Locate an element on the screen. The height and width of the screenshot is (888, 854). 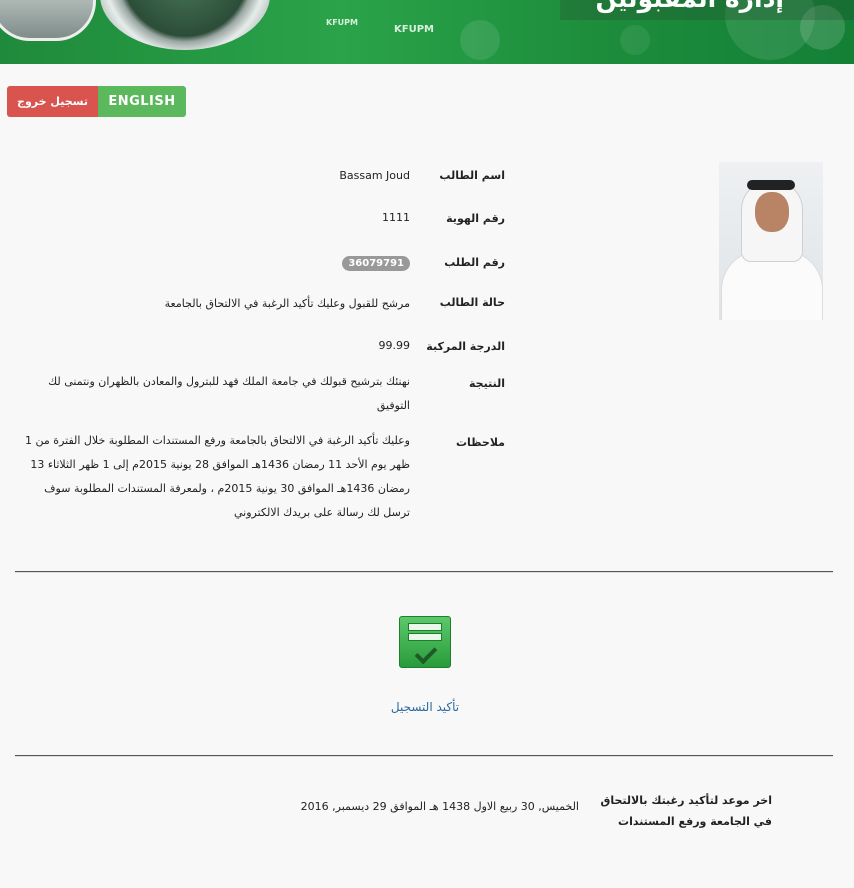
student-name-label: اسم الطالب is located at coordinates (472, 175).